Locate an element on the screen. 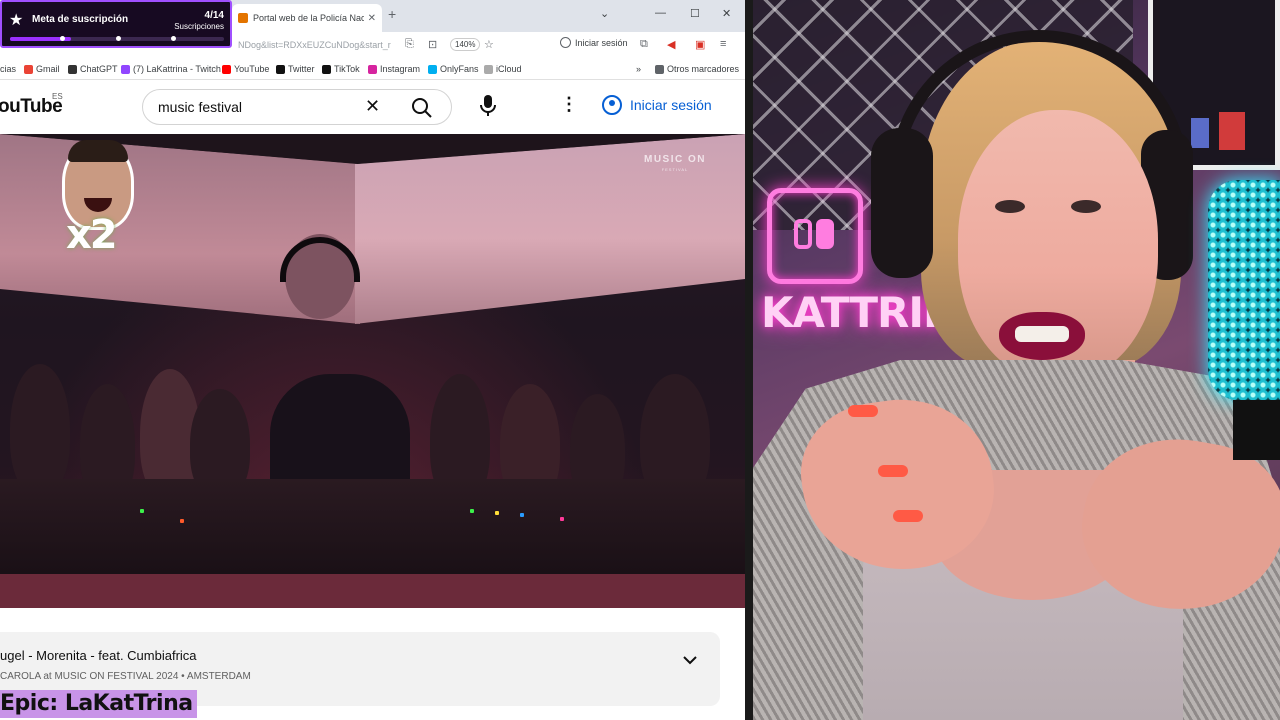  goal-count: 4/14 is located at coordinates (214, 15).